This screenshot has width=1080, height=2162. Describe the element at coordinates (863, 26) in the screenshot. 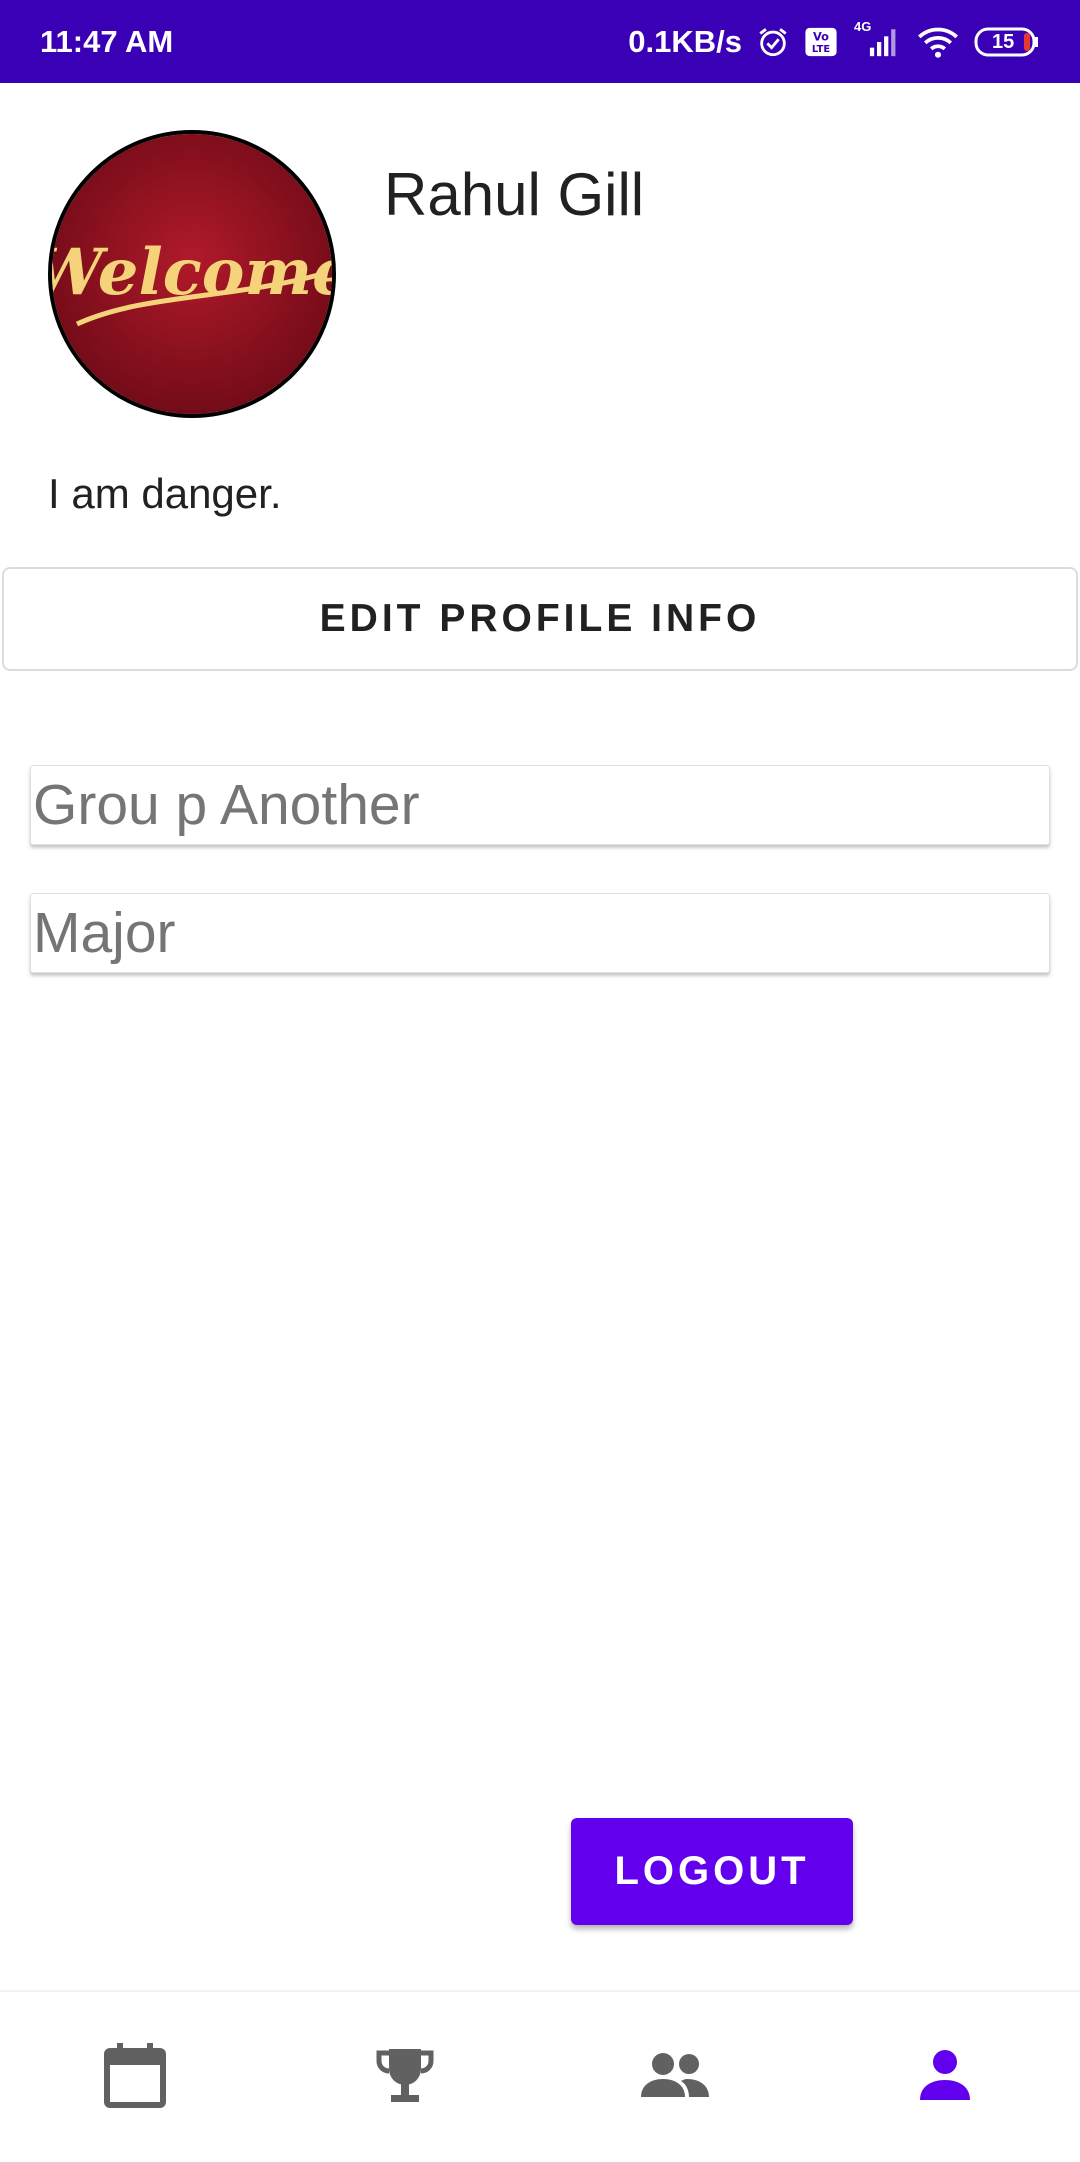

I see `network-type: 4G` at that location.